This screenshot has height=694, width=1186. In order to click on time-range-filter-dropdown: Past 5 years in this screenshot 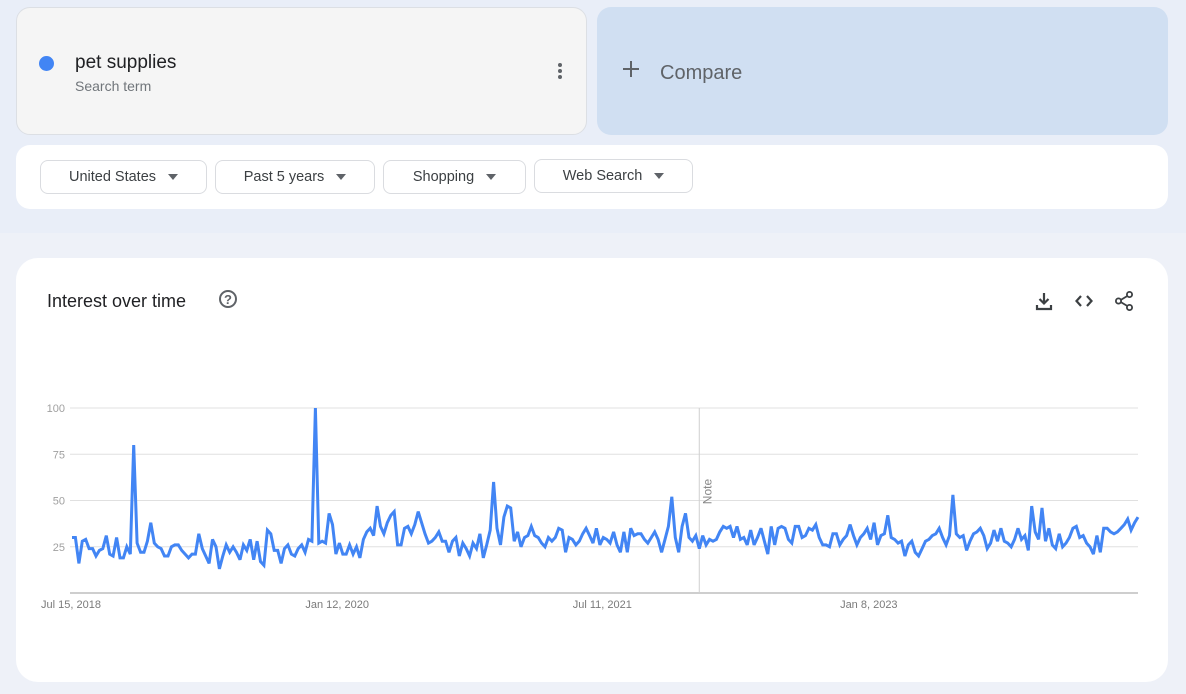, I will do `click(295, 177)`.